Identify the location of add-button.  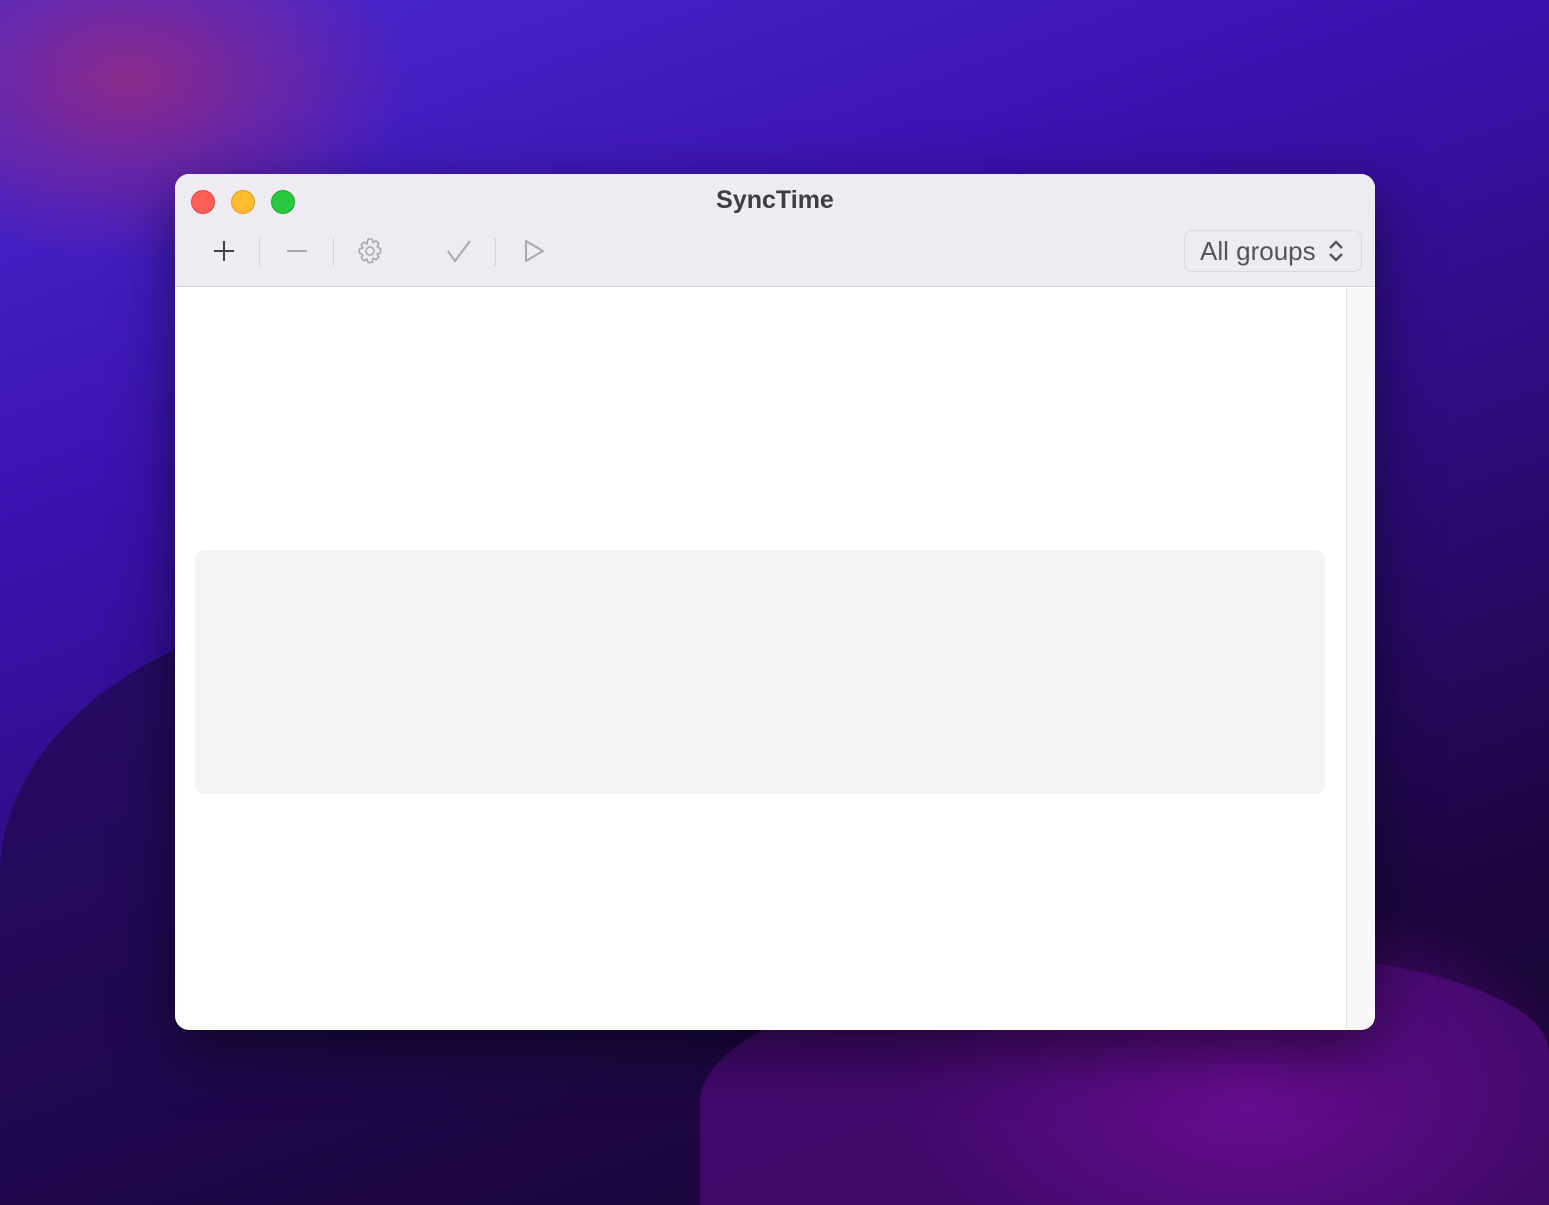
(224, 251).